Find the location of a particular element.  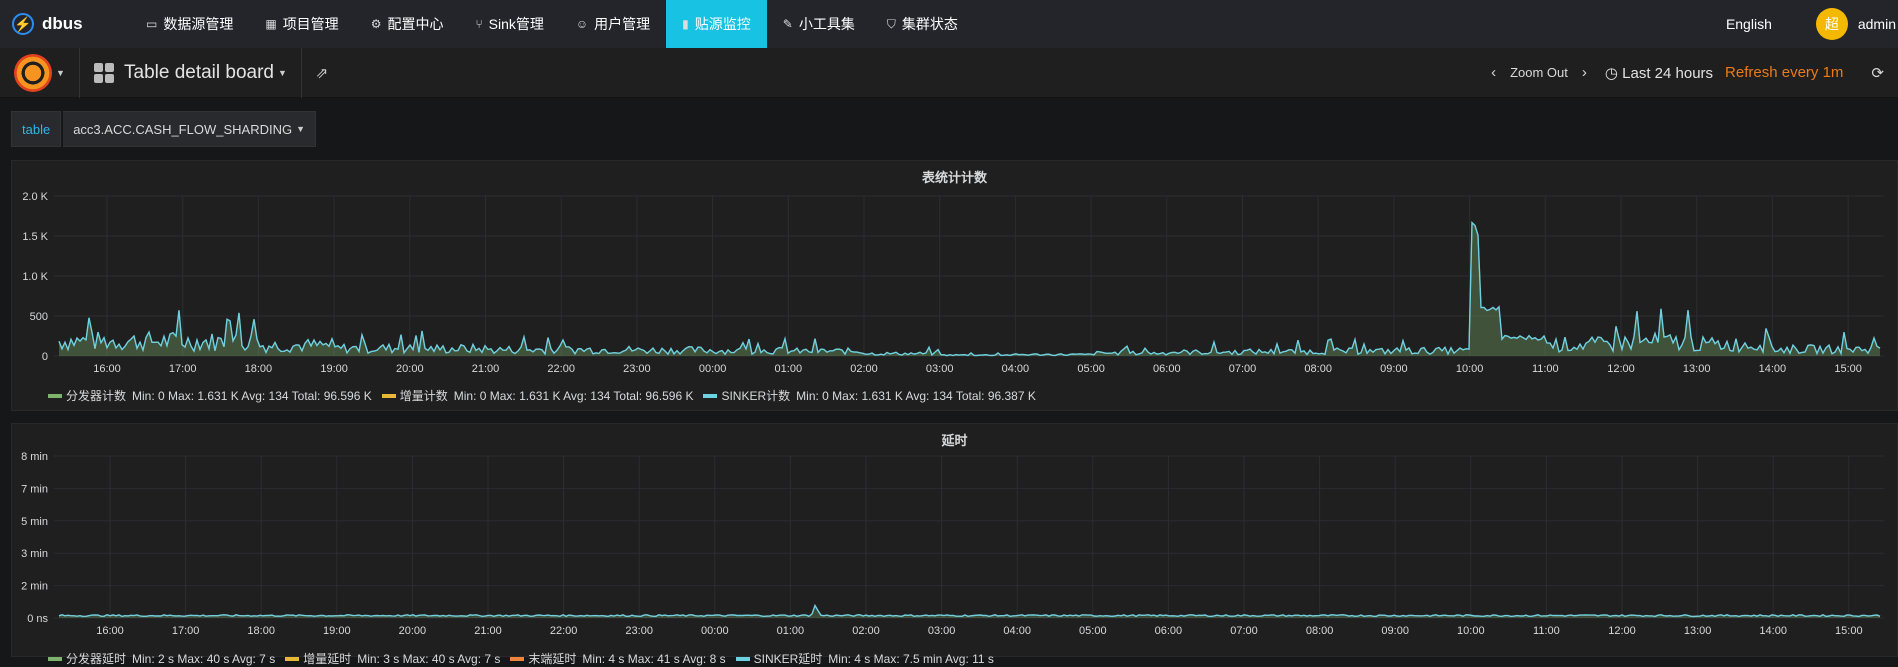

fork-icon: ⑂ is located at coordinates (479, 24).